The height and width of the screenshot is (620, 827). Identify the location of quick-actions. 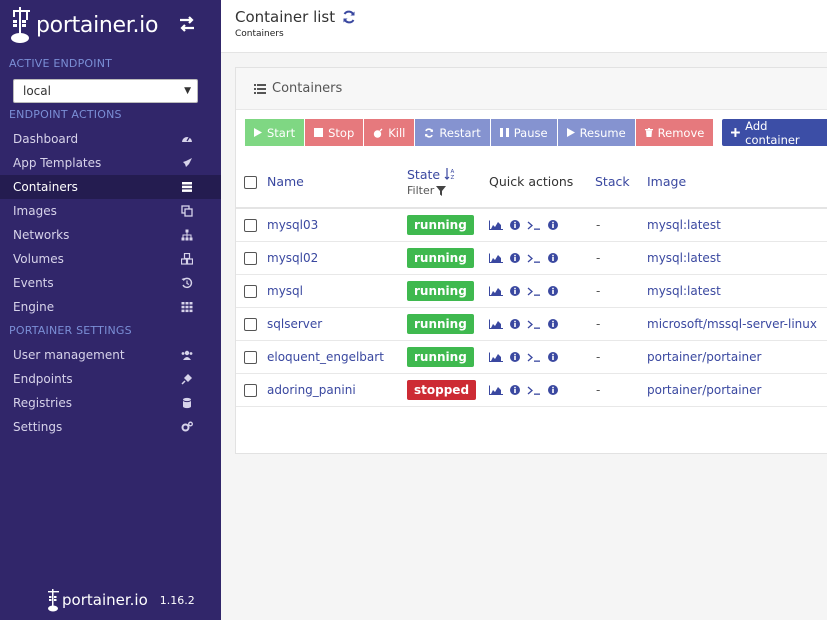
(542, 389).